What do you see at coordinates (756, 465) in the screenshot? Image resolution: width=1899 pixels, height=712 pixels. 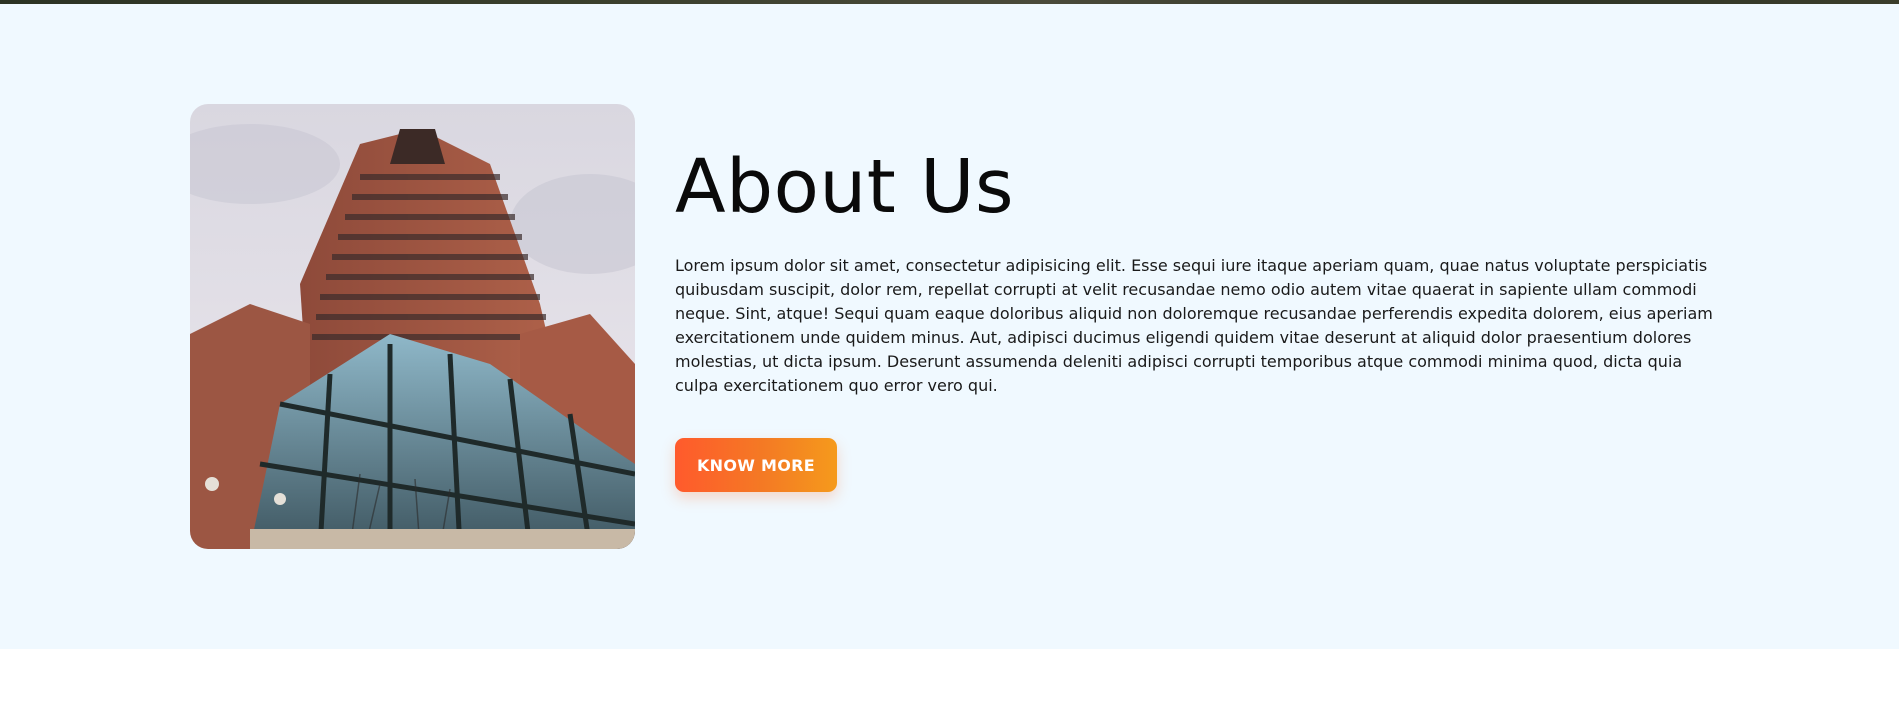 I see `know-more-button: KNOW MORE` at bounding box center [756, 465].